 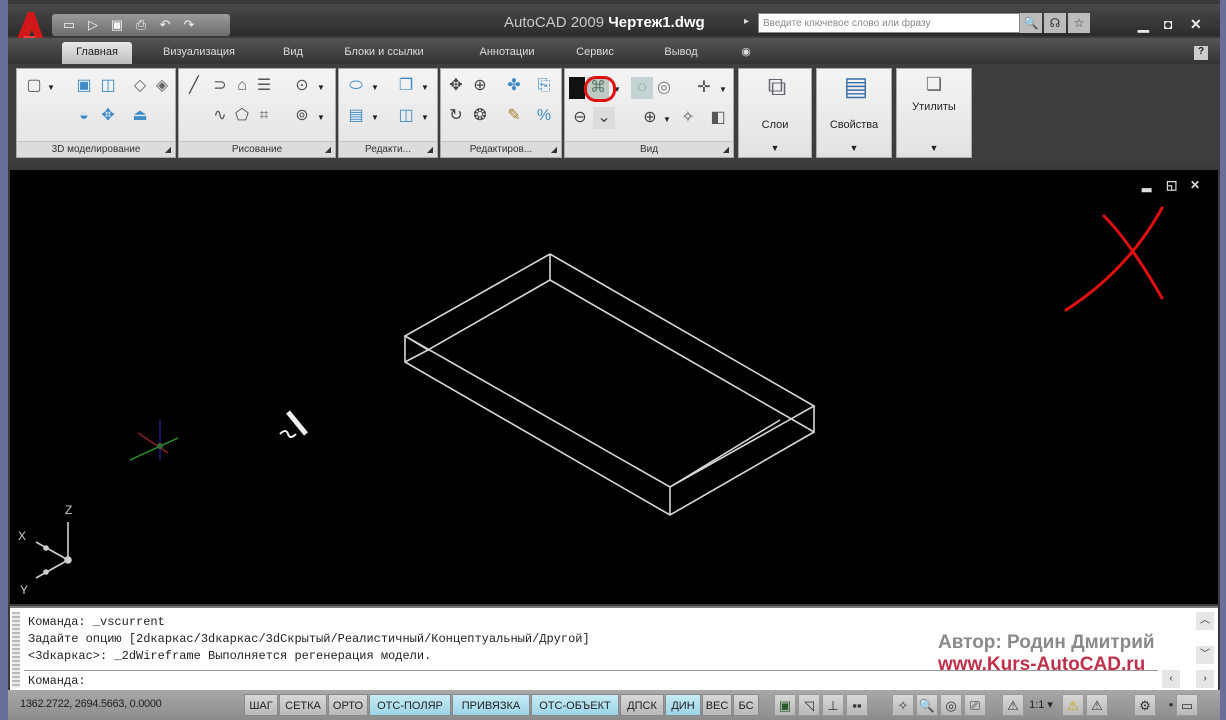 I want to click on communication-center-icon: ☊, so click(x=1055, y=23).